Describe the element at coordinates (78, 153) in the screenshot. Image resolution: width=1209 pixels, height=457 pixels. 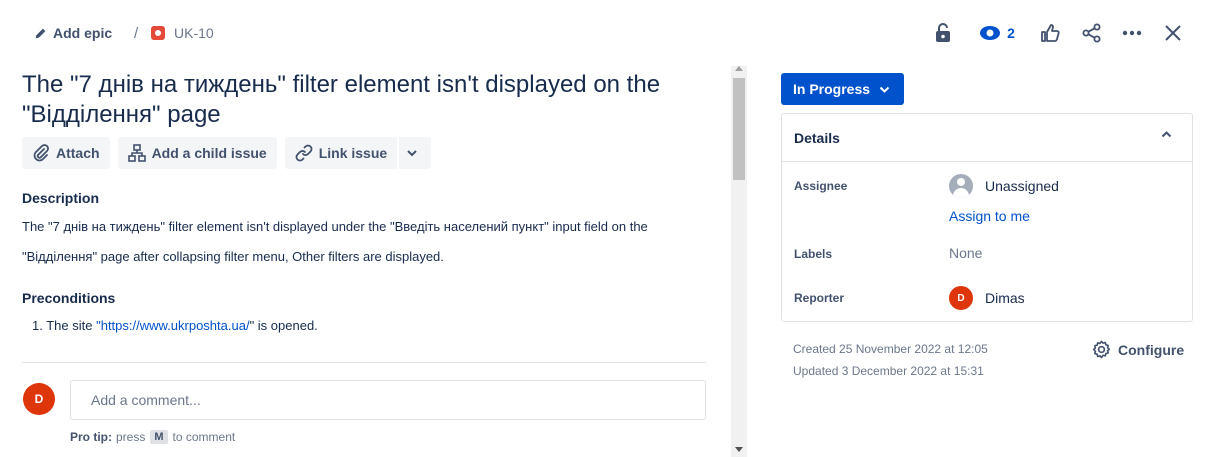
I see `attach-label: Attach` at that location.